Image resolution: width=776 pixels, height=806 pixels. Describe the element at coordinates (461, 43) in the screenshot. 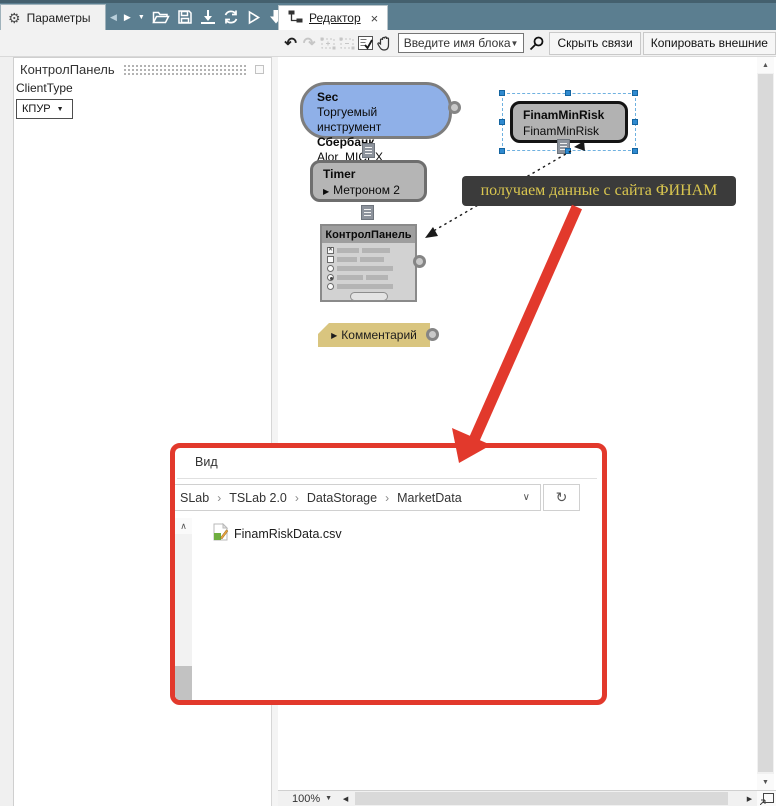

I see `block-name-combobox: Введите имя блока ▼` at that location.